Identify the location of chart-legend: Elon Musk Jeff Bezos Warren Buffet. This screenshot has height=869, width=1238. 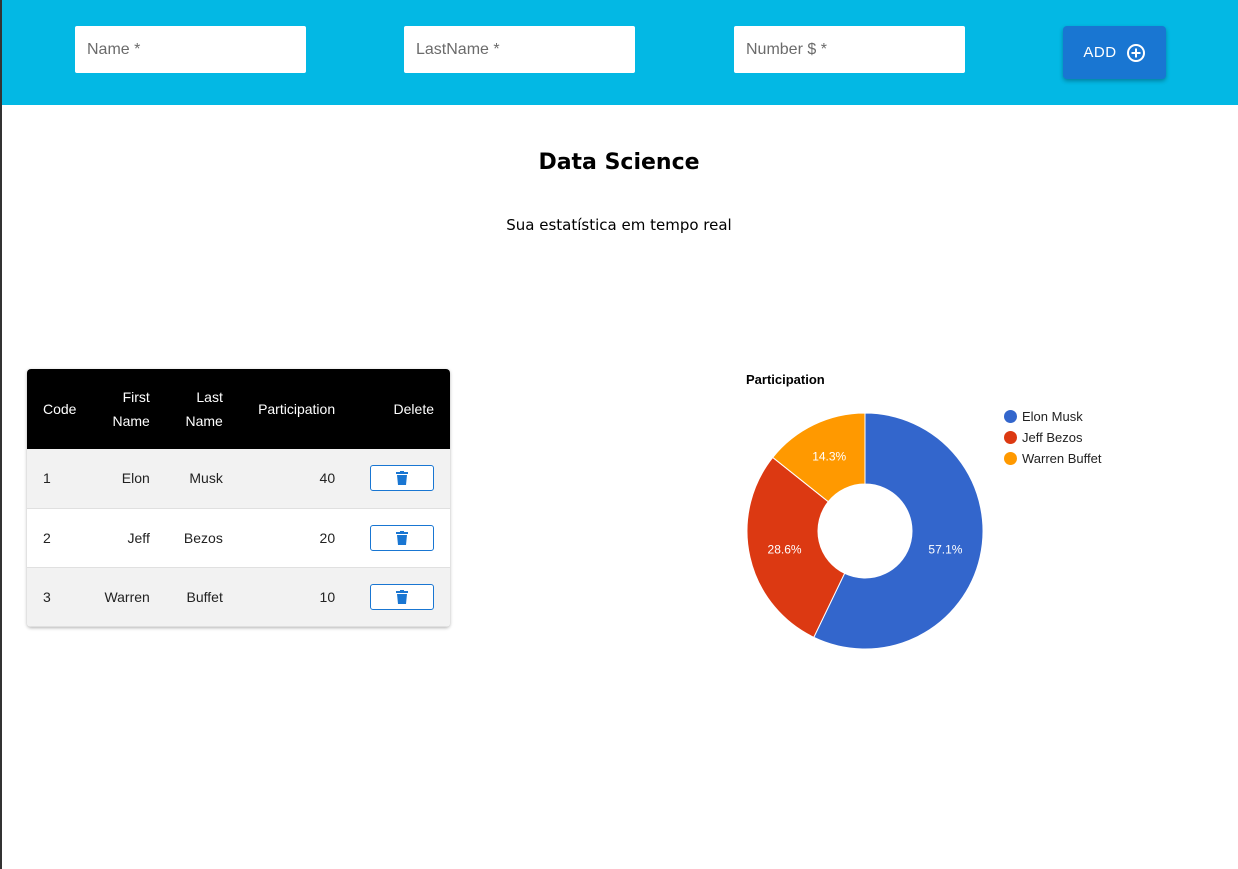
(1052, 437).